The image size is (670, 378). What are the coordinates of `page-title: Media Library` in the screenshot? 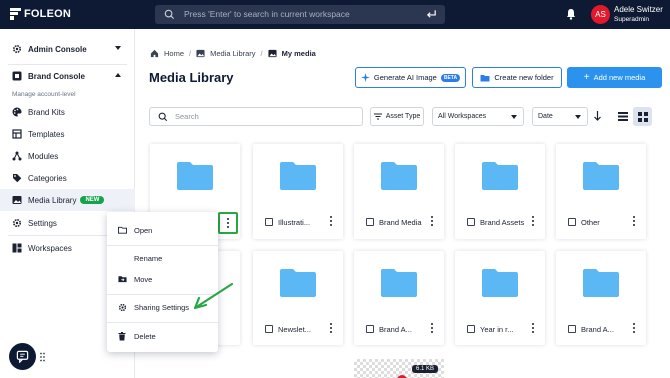 It's located at (191, 77).